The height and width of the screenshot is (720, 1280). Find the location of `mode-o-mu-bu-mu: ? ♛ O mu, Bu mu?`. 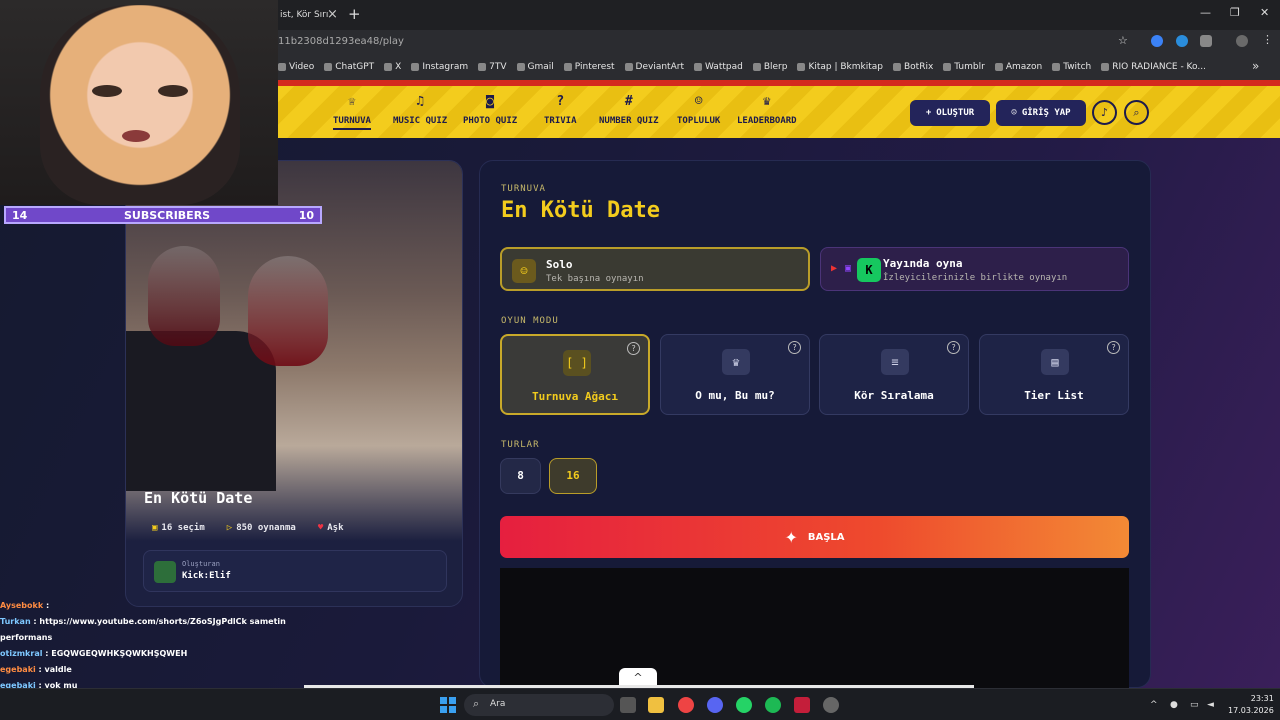

mode-o-mu-bu-mu: ? ♛ O mu, Bu mu? is located at coordinates (735, 374).